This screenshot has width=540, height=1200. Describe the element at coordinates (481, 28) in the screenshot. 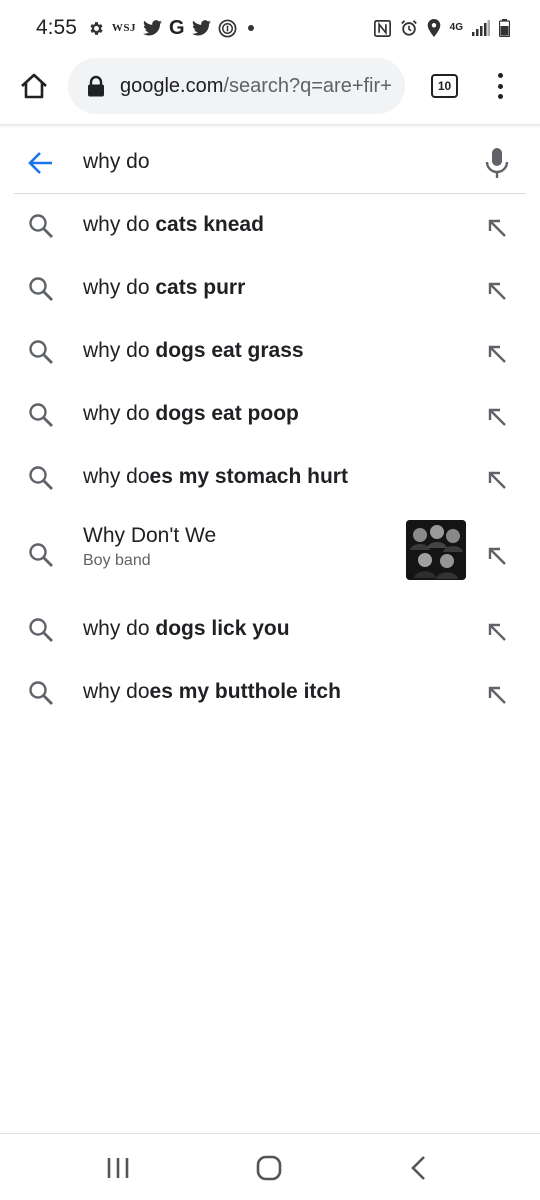

I see `signal-icon` at that location.